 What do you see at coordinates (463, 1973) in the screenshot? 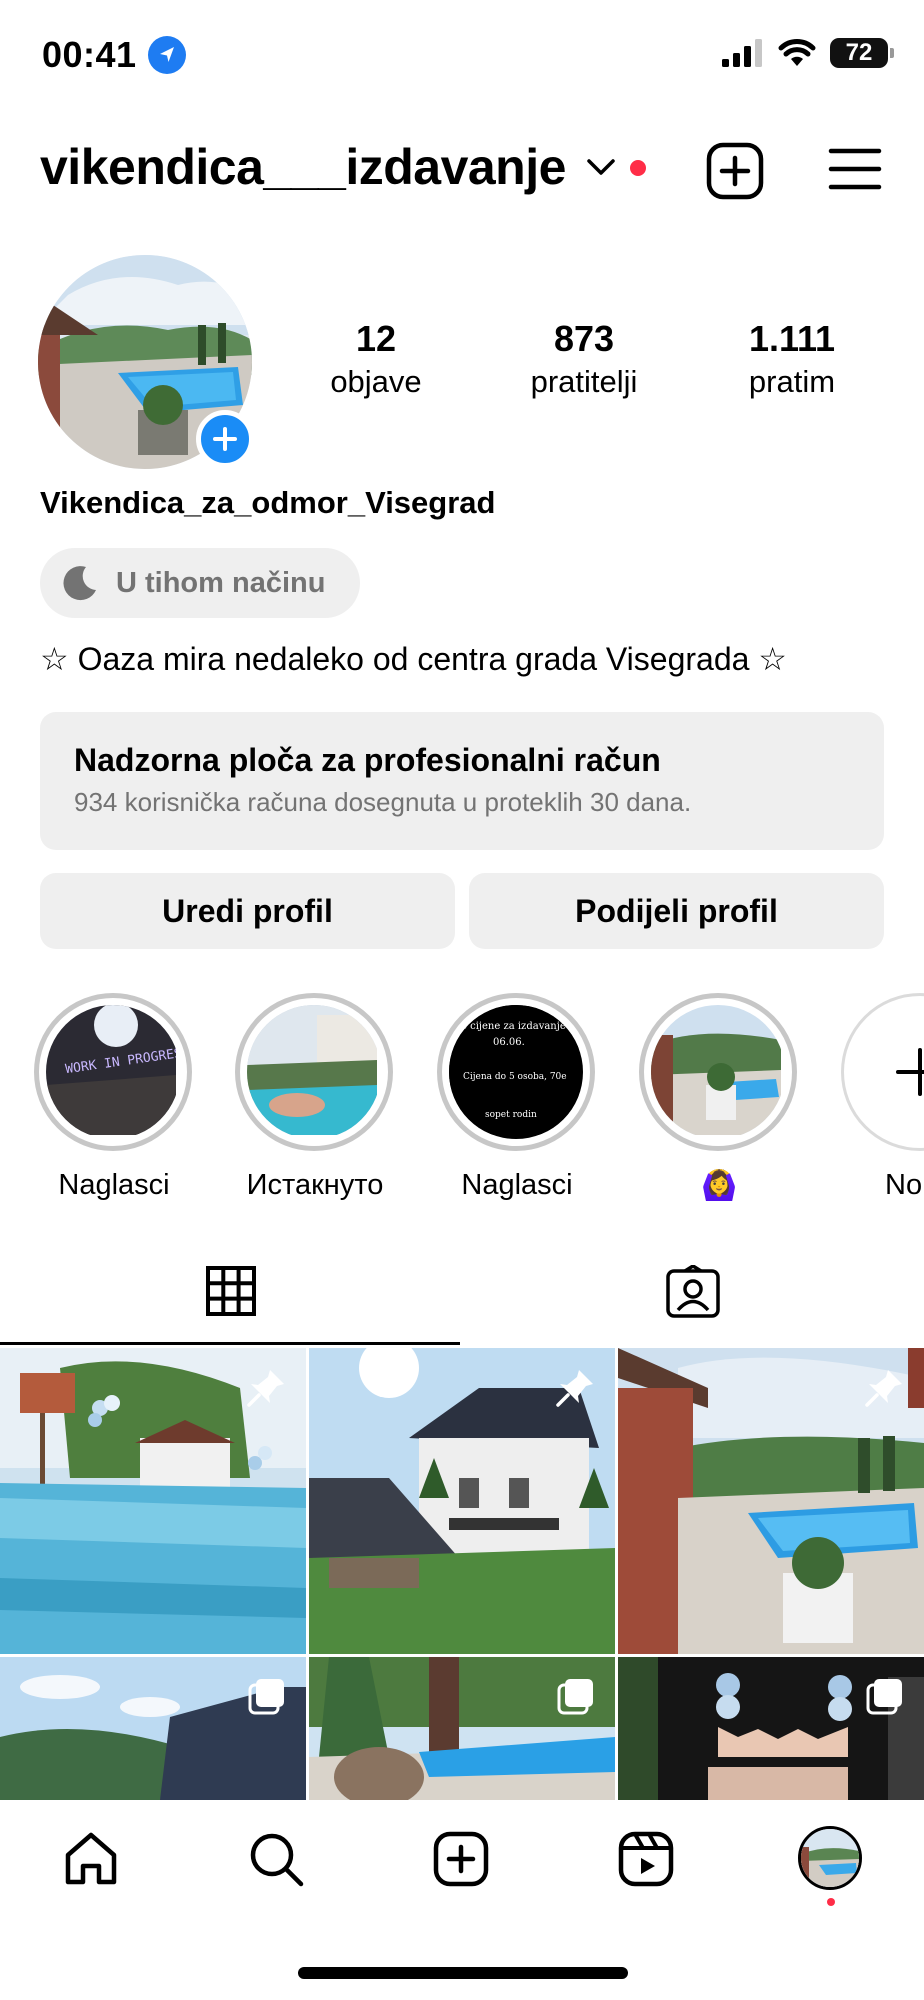
I see `home-indicator` at bounding box center [463, 1973].